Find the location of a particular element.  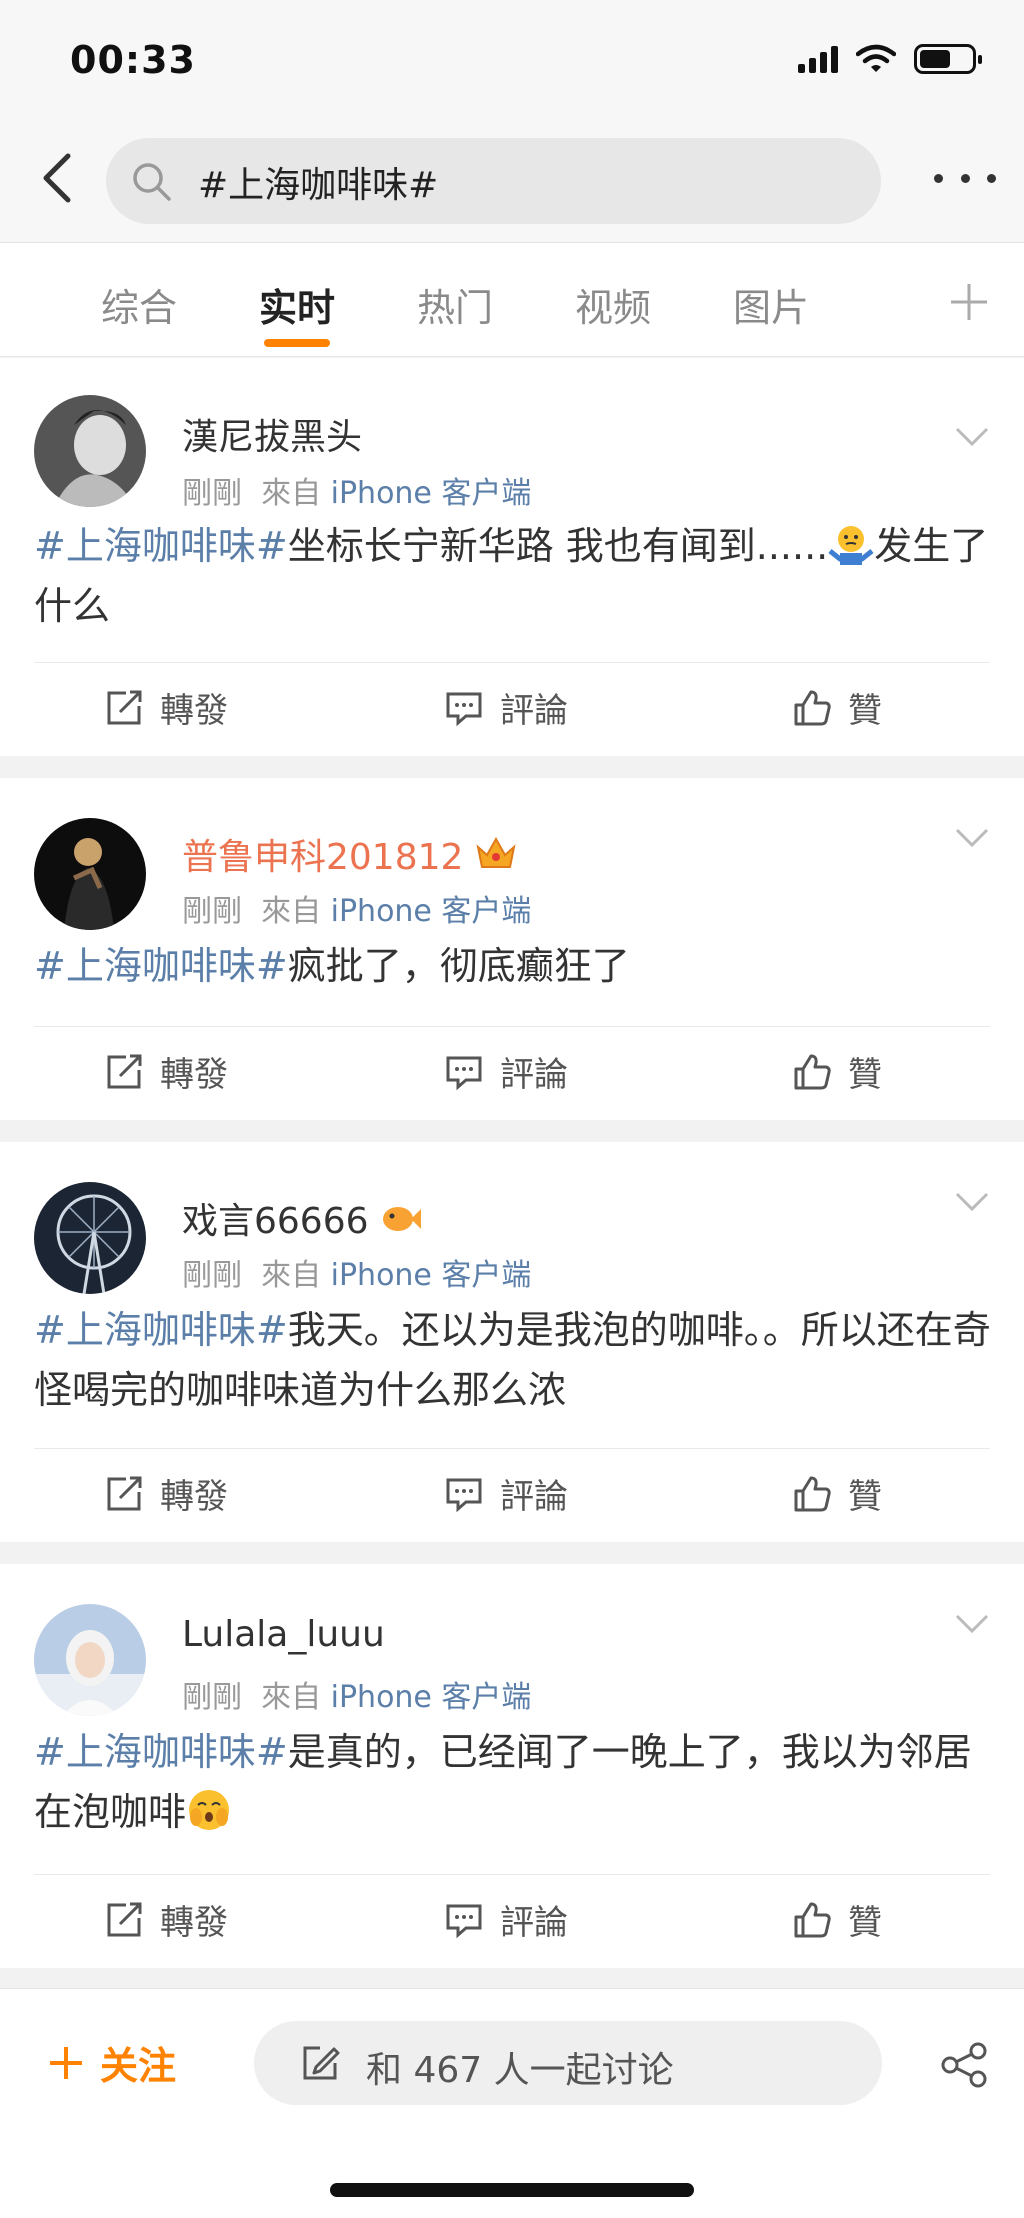

tab-video: 视频 is located at coordinates (613, 304).